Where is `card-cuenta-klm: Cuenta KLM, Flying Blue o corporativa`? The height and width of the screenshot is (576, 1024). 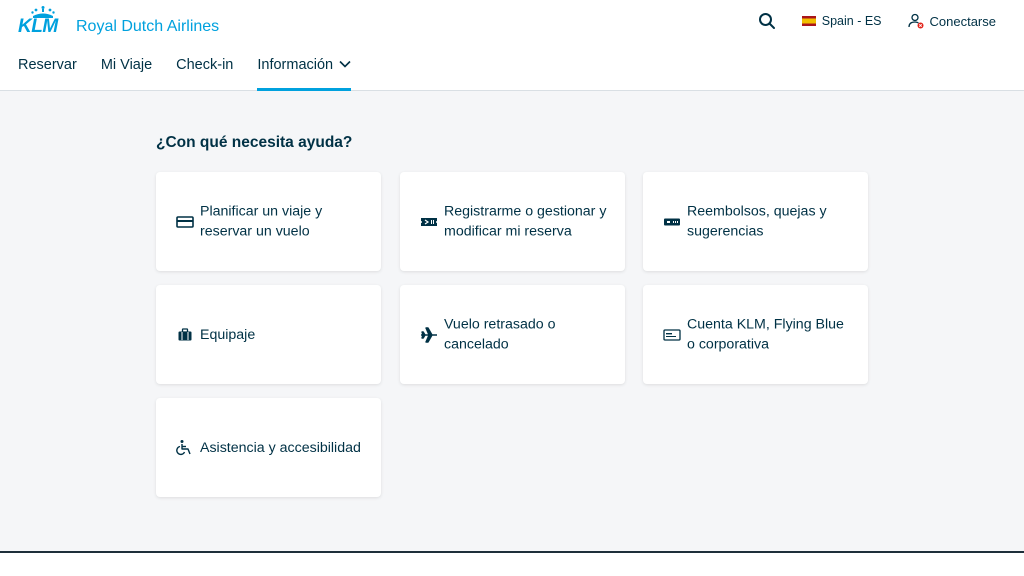 card-cuenta-klm: Cuenta KLM, Flying Blue o corporativa is located at coordinates (755, 334).